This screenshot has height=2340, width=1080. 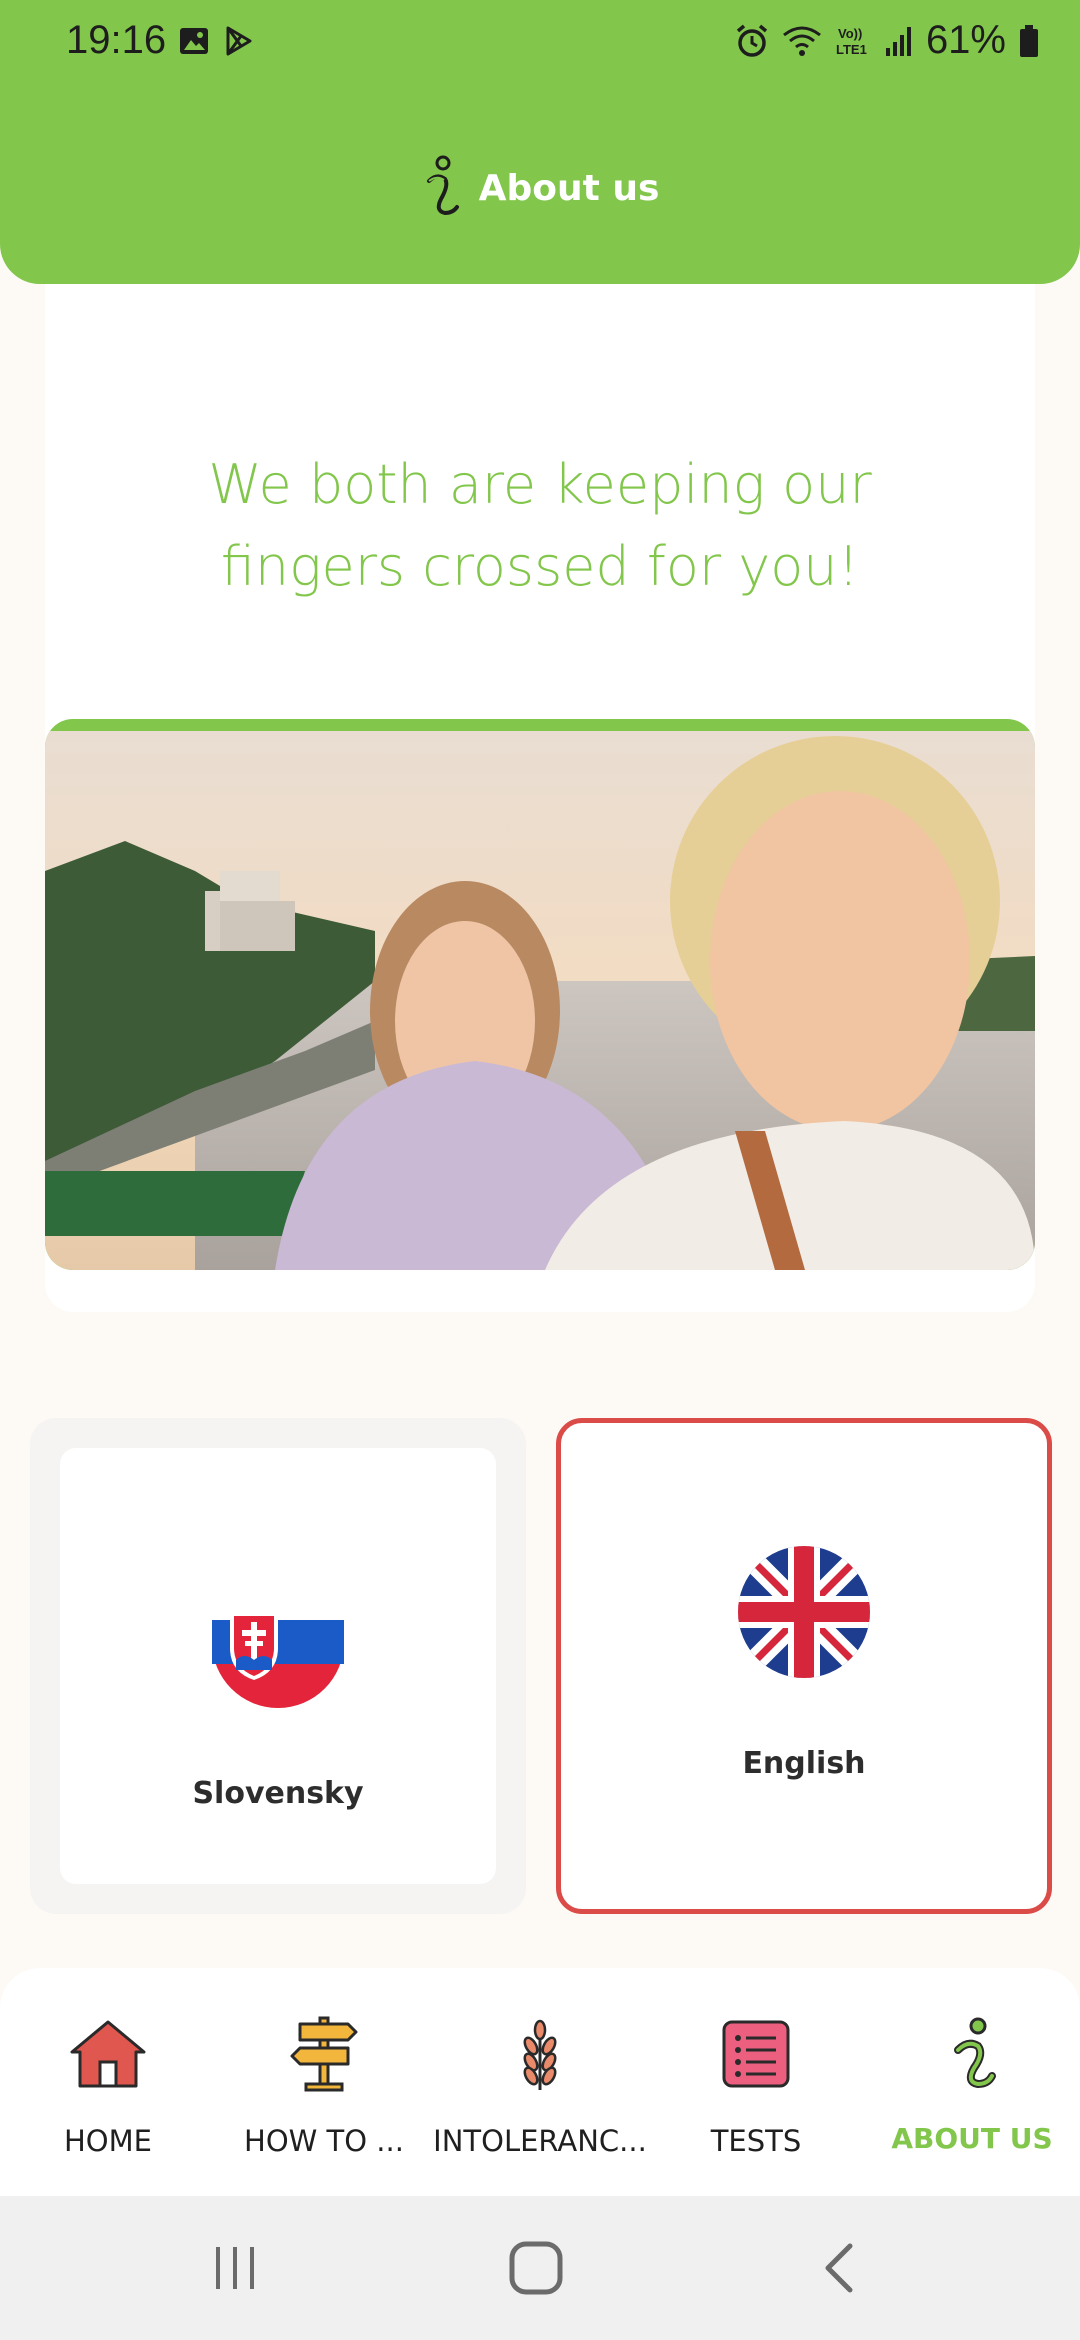 I want to click on recent-apps-button, so click(x=235, y=2268).